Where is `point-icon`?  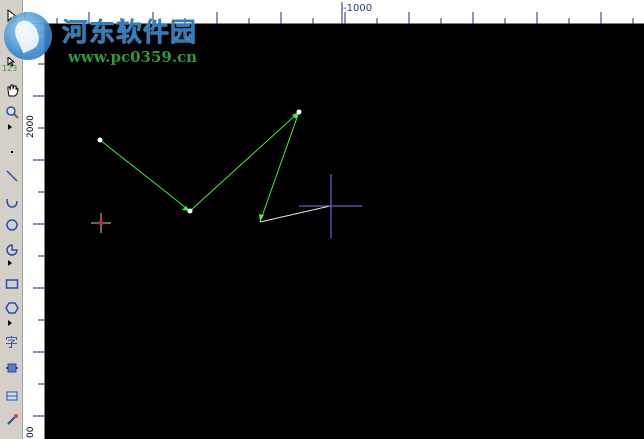 point-icon is located at coordinates (11, 151).